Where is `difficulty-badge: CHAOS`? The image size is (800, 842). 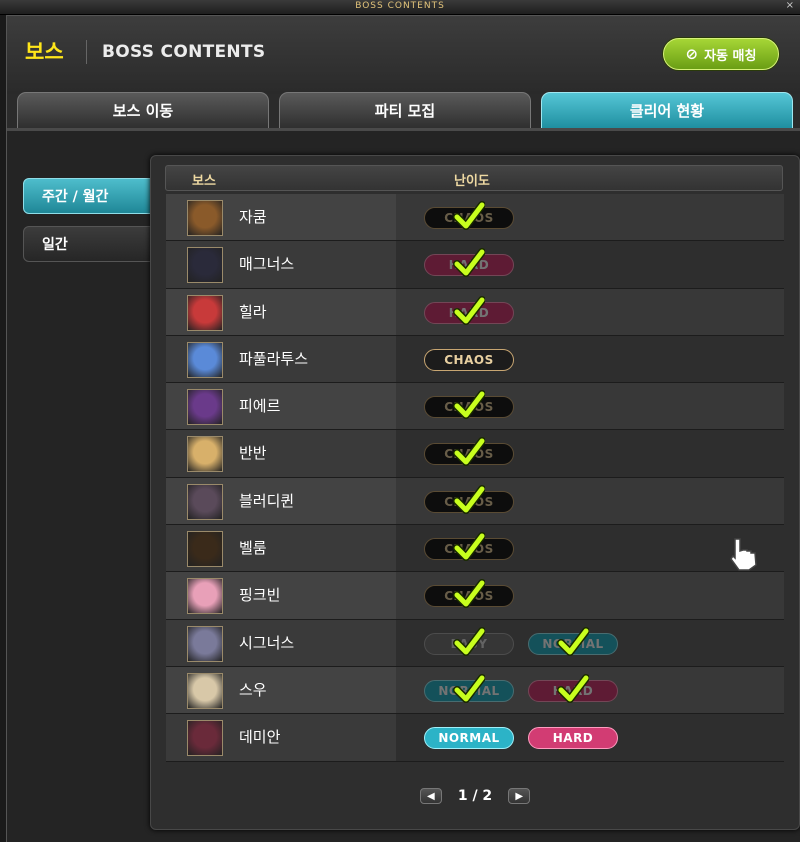
difficulty-badge: CHAOS is located at coordinates (469, 359).